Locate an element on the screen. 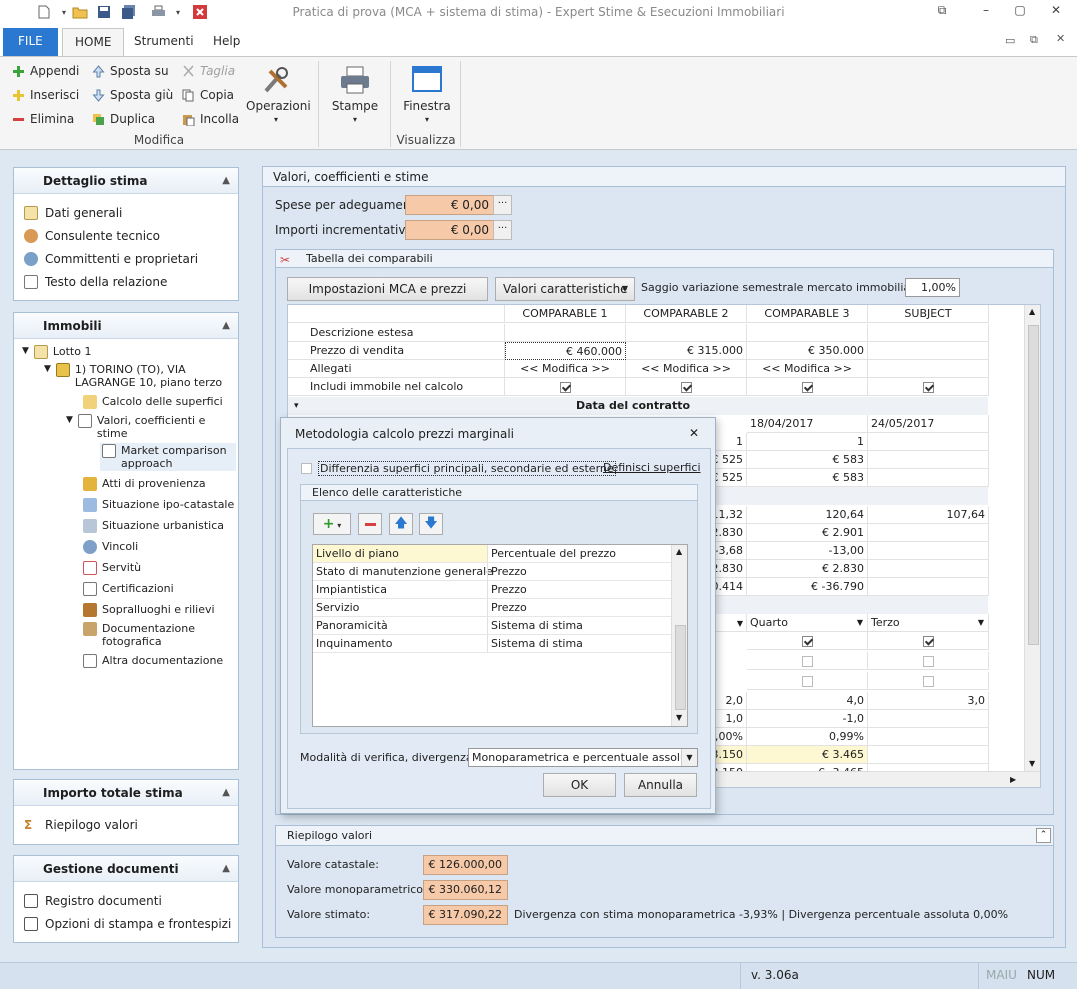  allegati-modifica-c3: << Modifica >> is located at coordinates (807, 369).